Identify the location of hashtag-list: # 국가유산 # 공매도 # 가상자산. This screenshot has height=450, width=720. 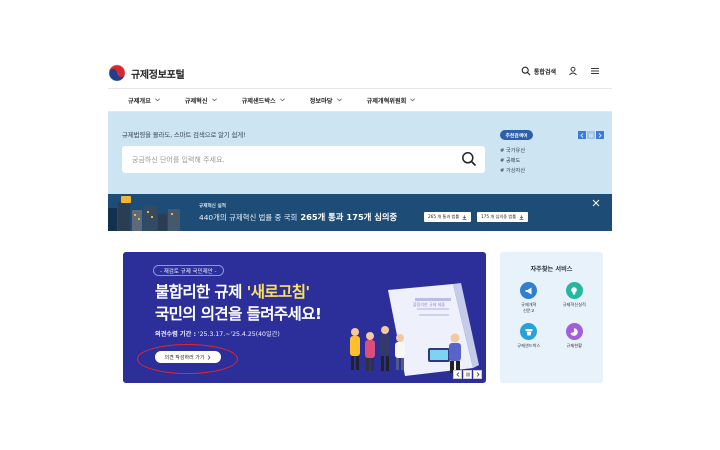
(512, 161).